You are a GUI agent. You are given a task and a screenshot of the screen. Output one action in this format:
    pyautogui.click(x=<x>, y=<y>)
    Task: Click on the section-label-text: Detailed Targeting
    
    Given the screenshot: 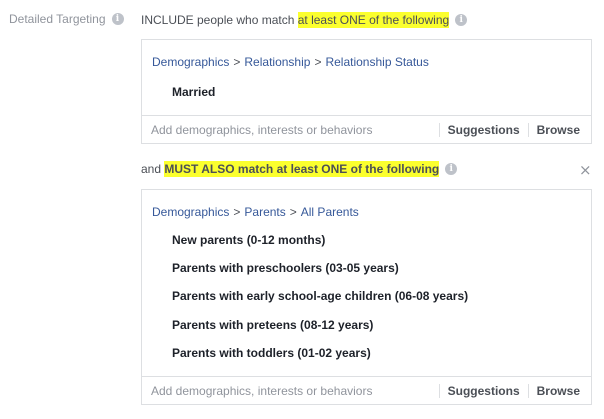 What is the action you would take?
    pyautogui.click(x=57, y=19)
    